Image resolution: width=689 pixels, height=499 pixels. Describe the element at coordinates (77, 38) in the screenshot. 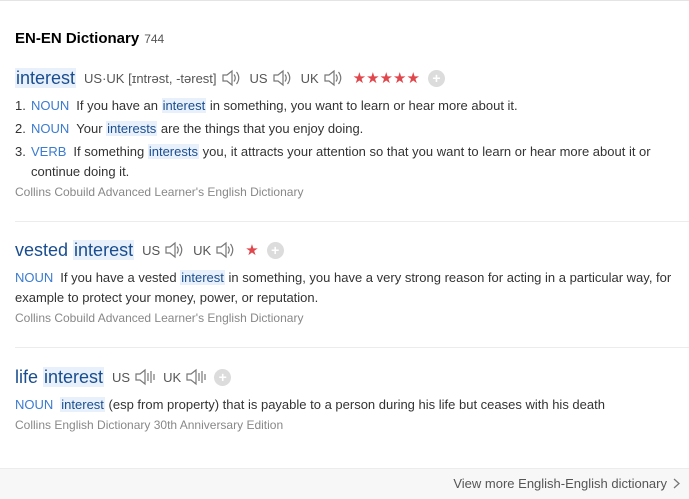

I see `panel-title: EN-EN Dictionary` at that location.